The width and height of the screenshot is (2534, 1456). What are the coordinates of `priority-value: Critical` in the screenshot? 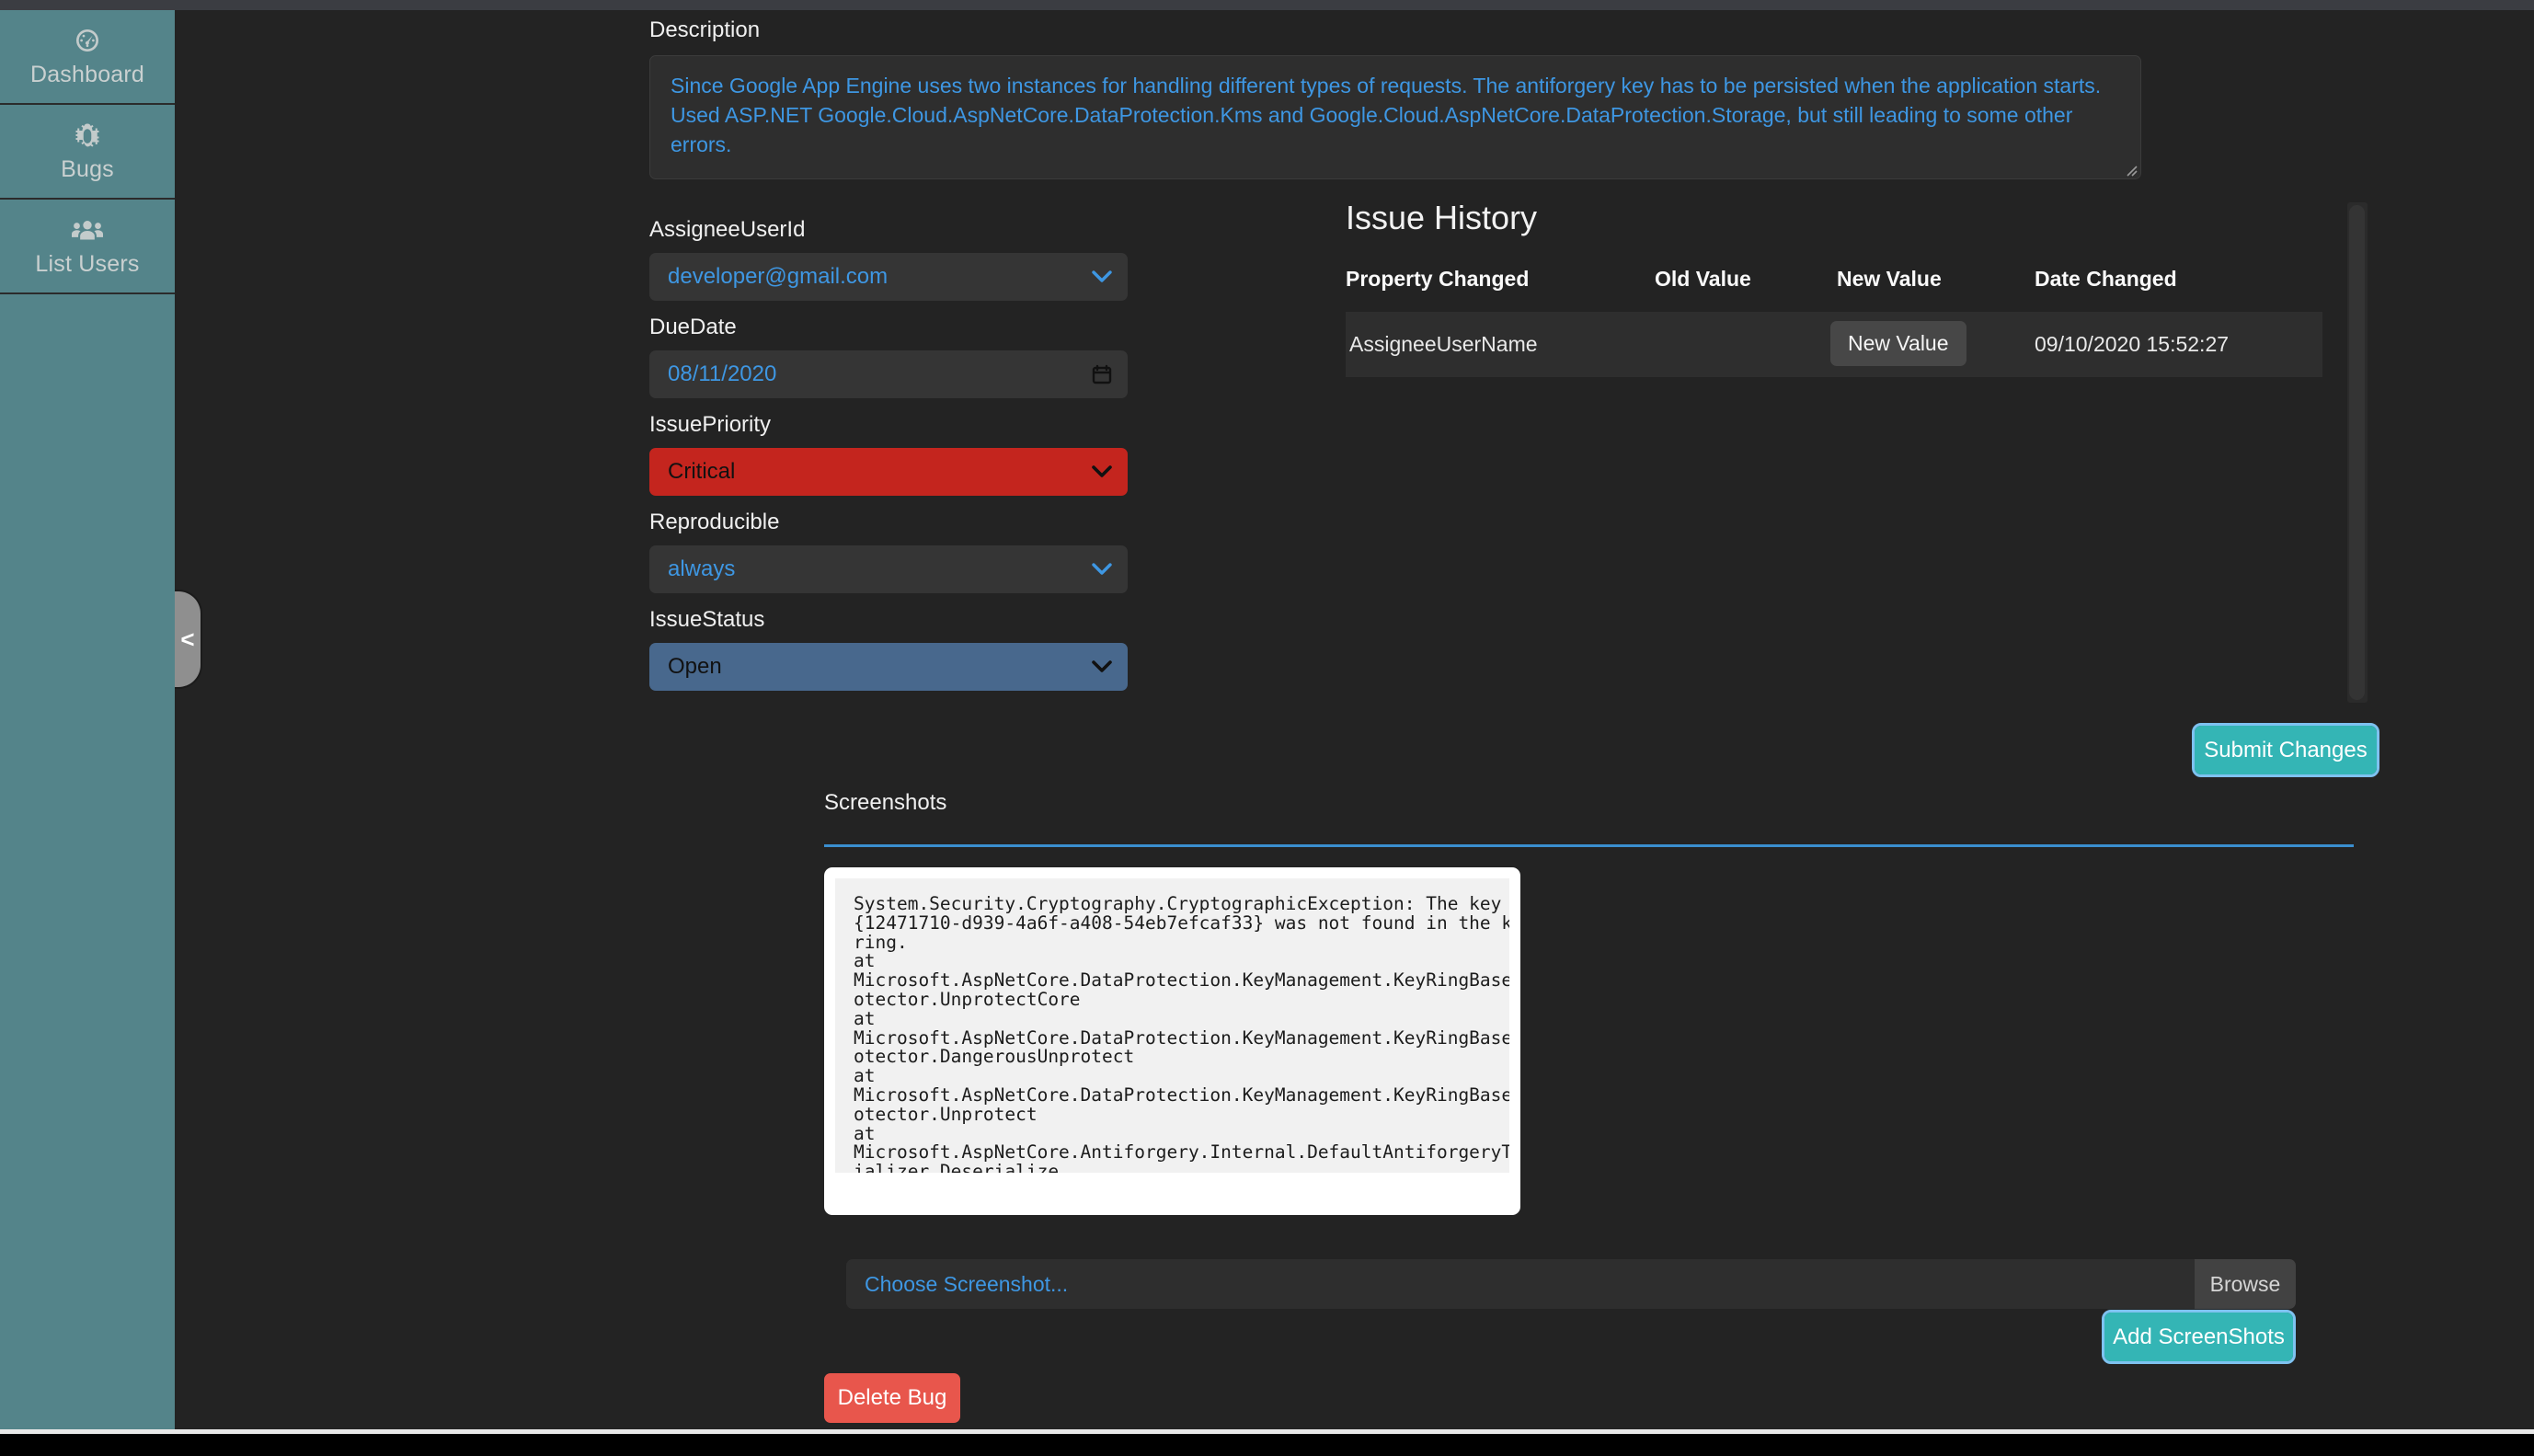 It's located at (702, 471).